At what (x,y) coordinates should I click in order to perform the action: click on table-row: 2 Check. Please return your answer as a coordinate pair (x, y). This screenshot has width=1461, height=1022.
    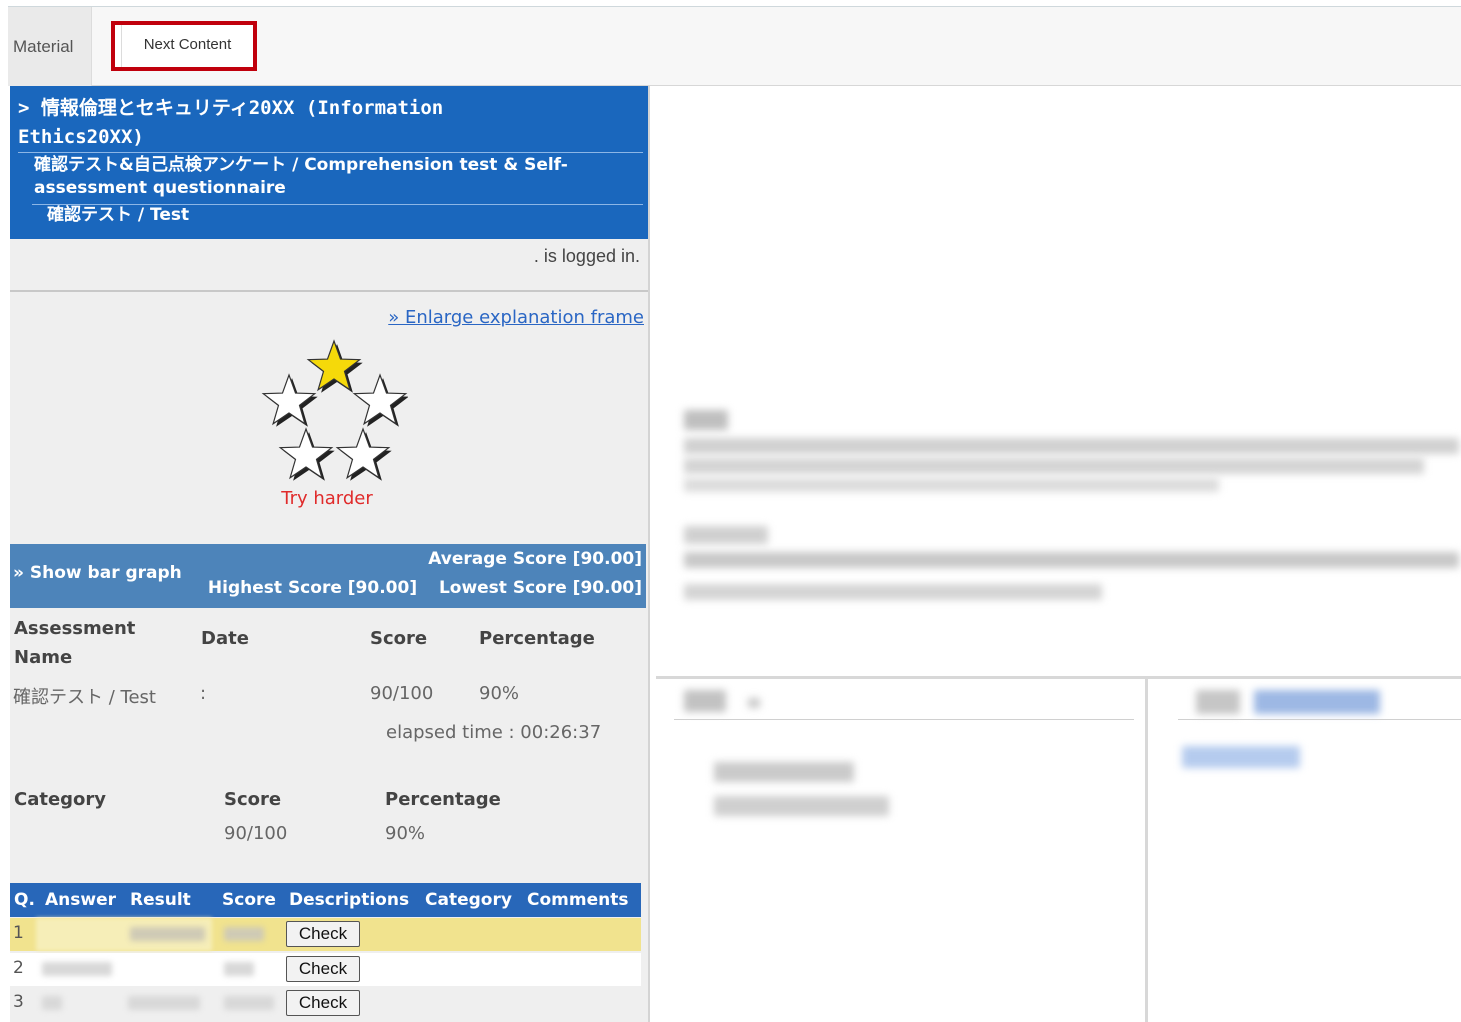
    Looking at the image, I should click on (325, 969).